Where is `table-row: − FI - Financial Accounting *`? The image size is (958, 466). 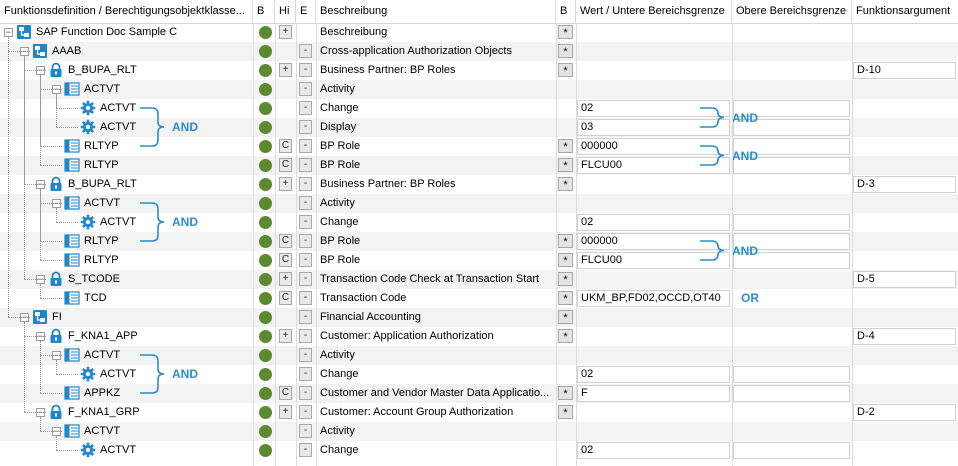
table-row: − FI - Financial Accounting * is located at coordinates (479, 317).